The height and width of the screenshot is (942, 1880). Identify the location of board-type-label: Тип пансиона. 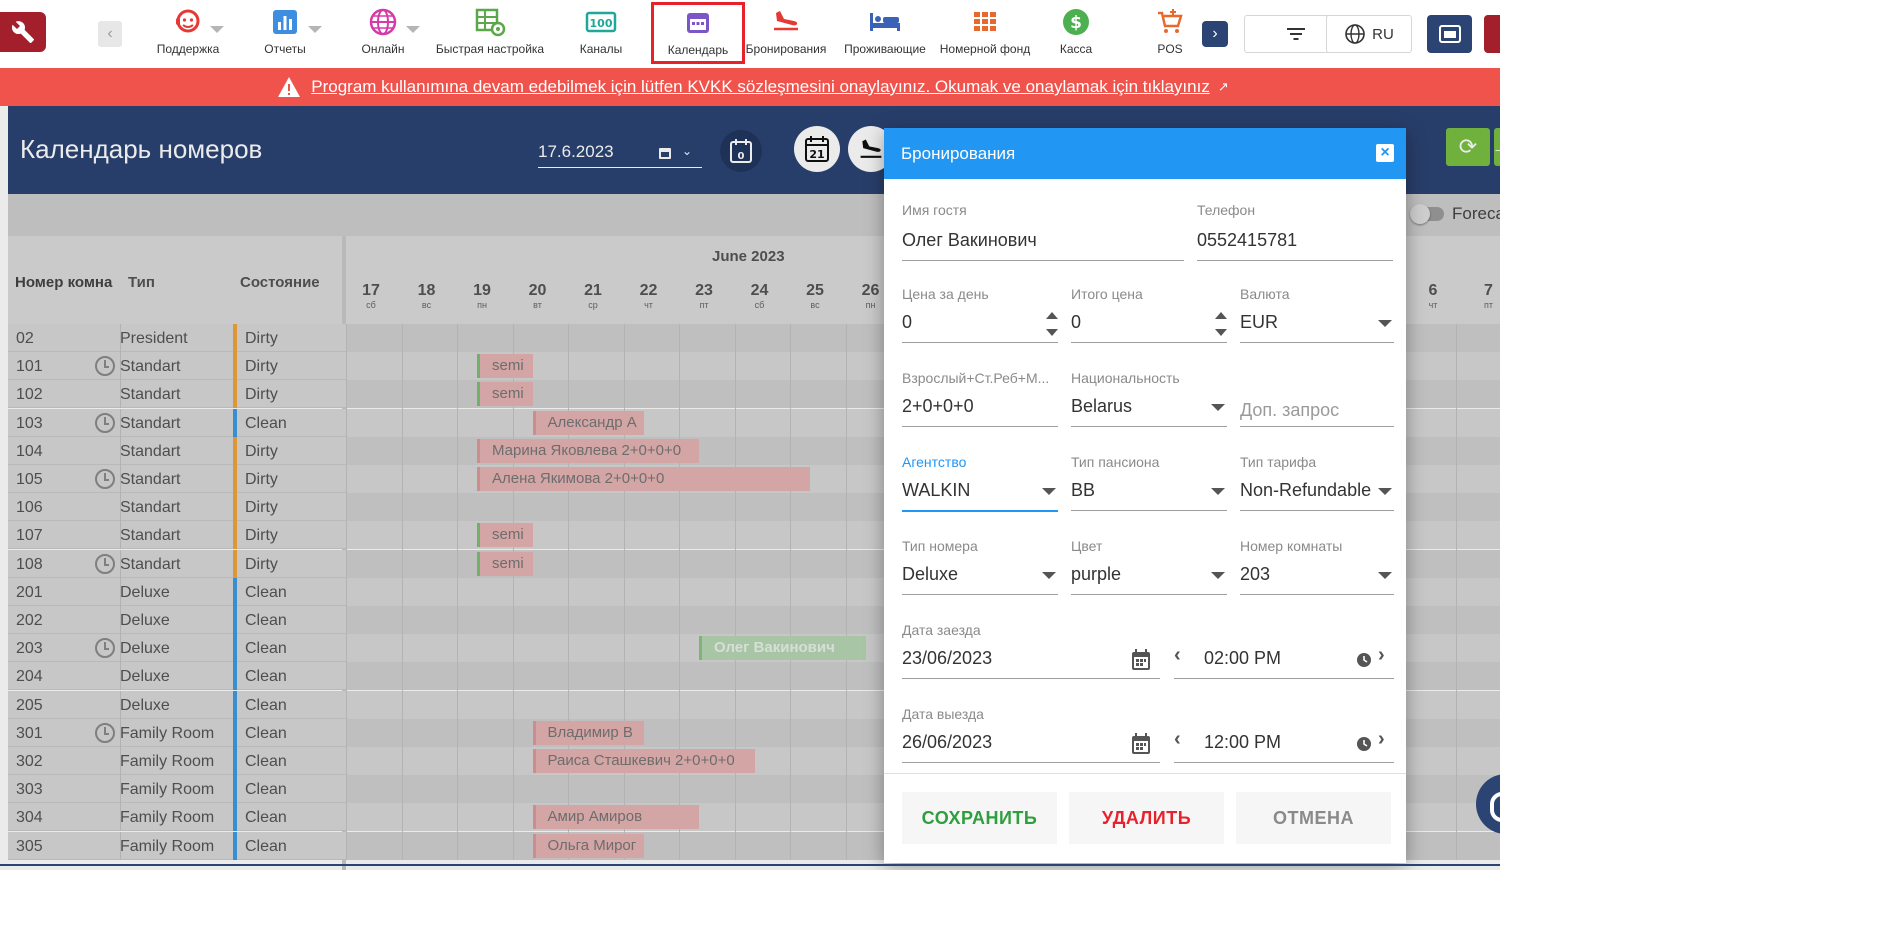
(1115, 462).